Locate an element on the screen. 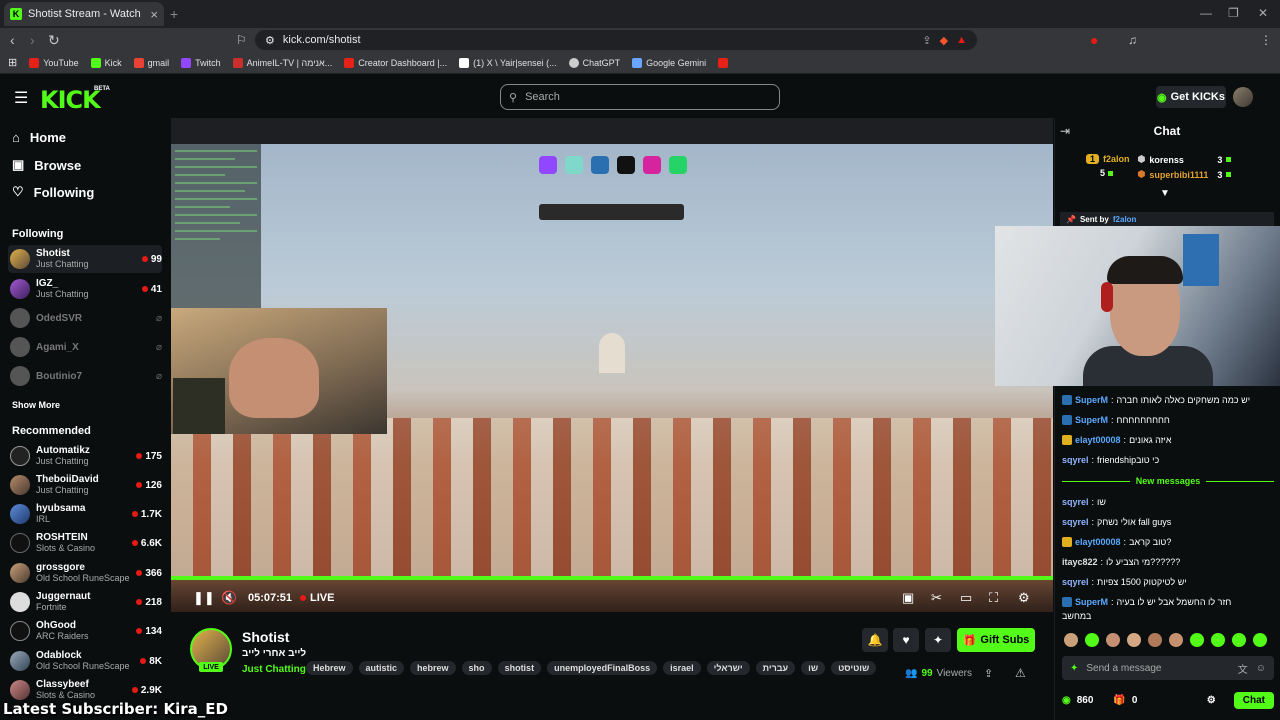  hamburger-menu-icon: ☰ is located at coordinates (21, 98).